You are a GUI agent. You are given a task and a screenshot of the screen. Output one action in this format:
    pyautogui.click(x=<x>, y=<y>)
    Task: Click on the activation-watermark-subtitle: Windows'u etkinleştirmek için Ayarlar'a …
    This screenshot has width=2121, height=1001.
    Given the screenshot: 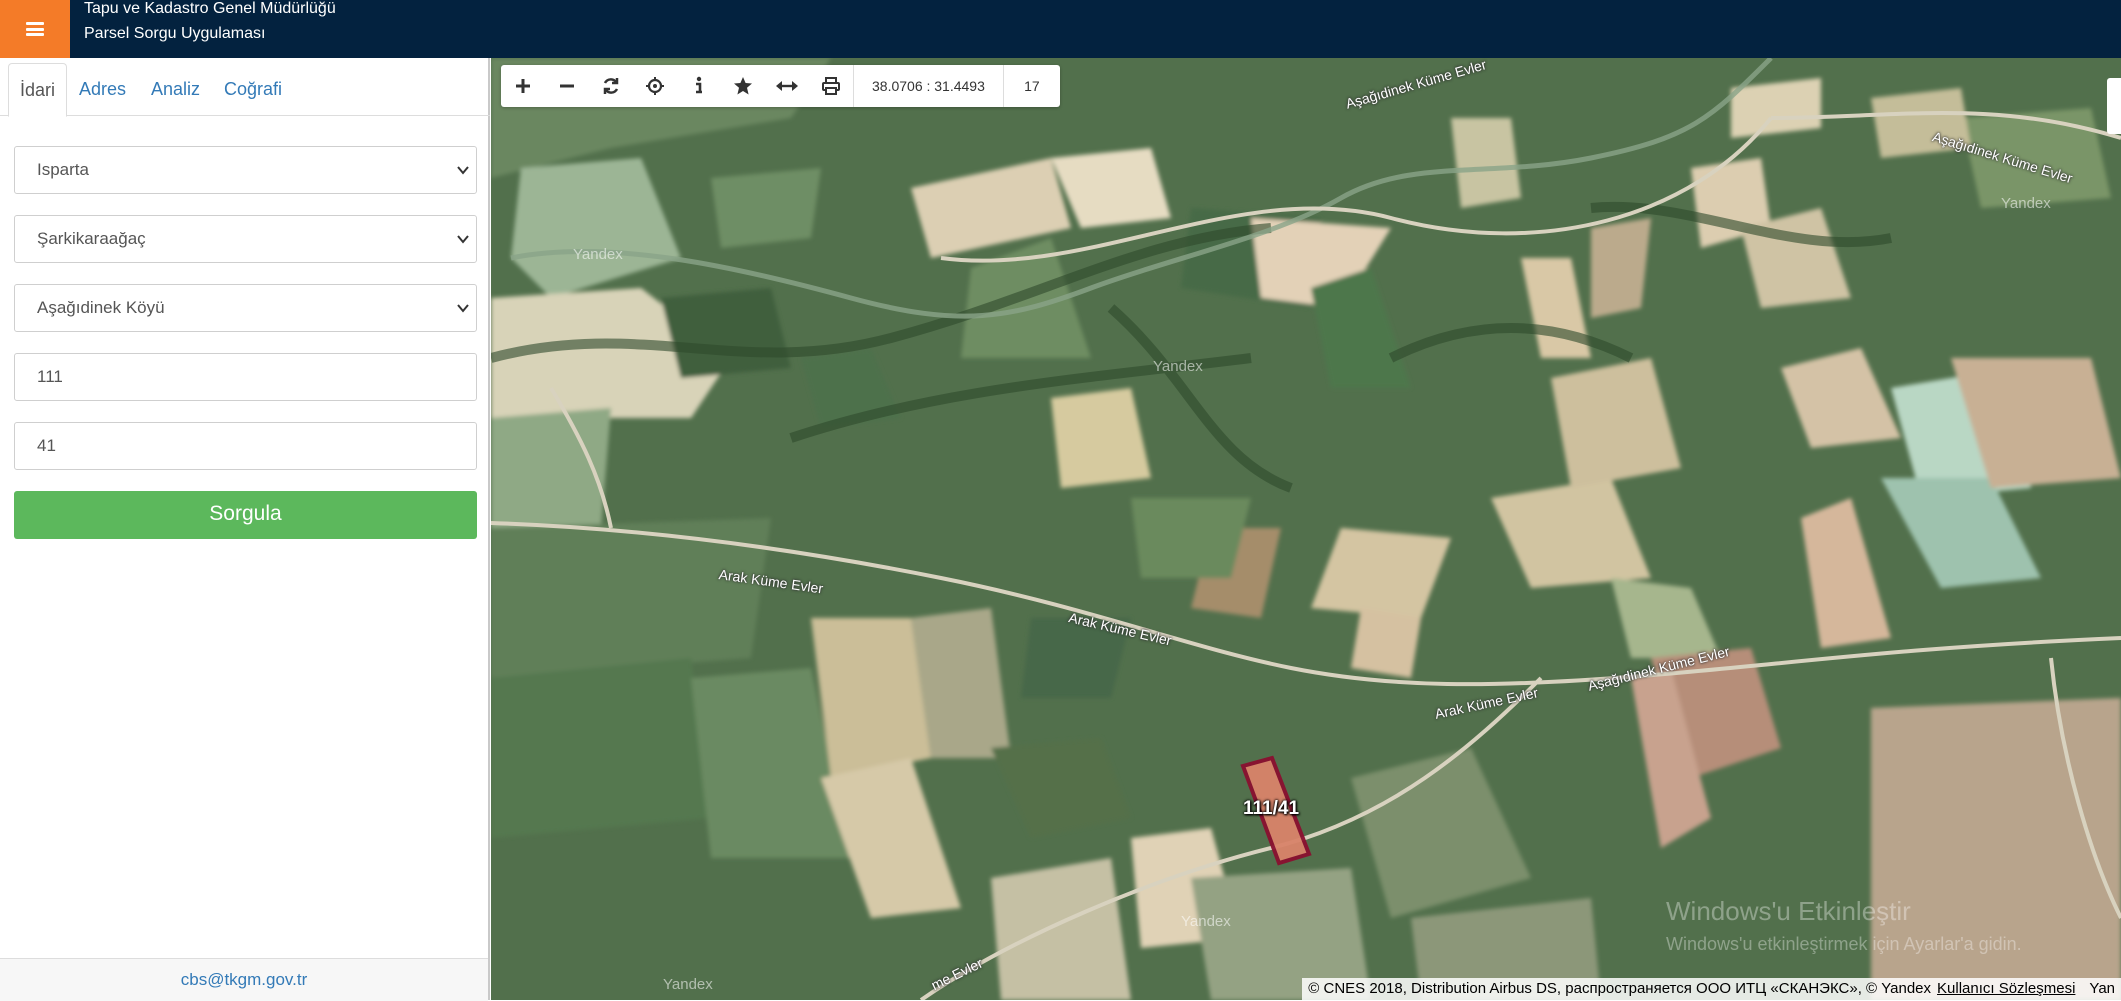 What is the action you would take?
    pyautogui.click(x=1844, y=944)
    